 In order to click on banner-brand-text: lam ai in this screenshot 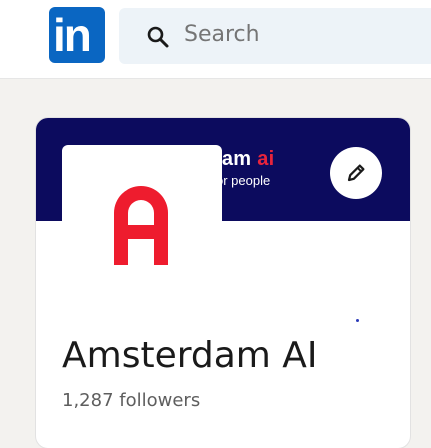, I will do `click(245, 159)`.